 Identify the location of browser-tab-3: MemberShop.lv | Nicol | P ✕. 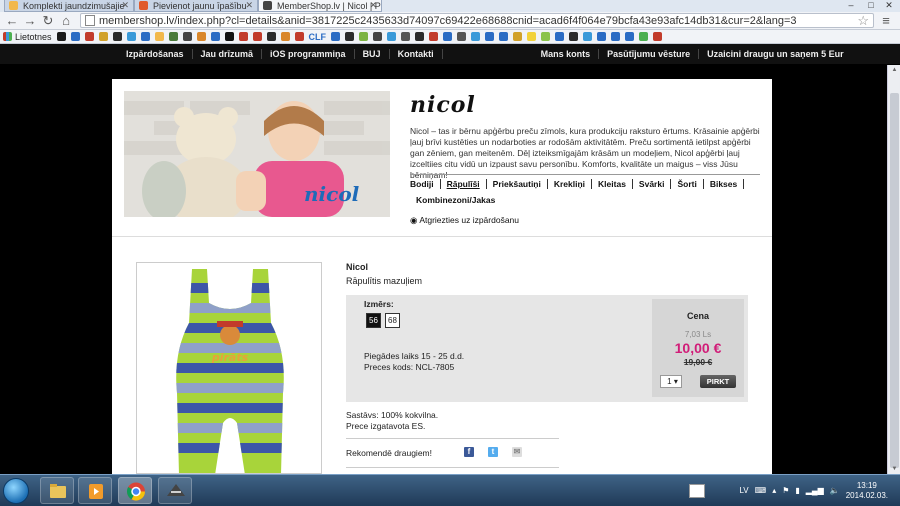
(320, 6).